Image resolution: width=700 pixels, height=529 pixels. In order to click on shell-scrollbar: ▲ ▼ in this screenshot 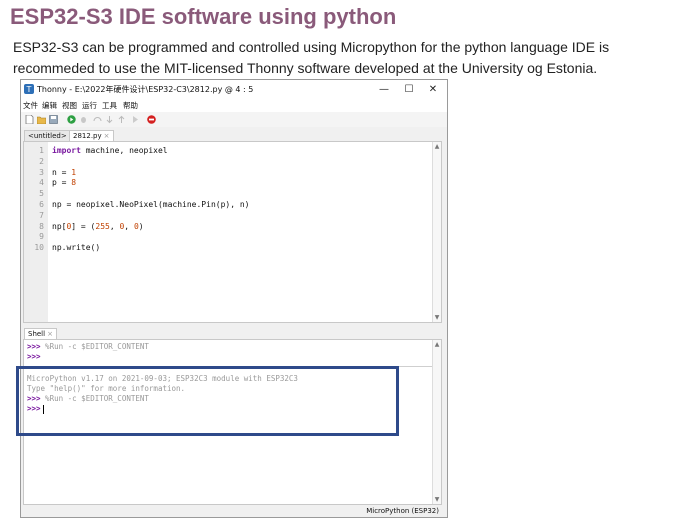, I will do `click(436, 422)`.